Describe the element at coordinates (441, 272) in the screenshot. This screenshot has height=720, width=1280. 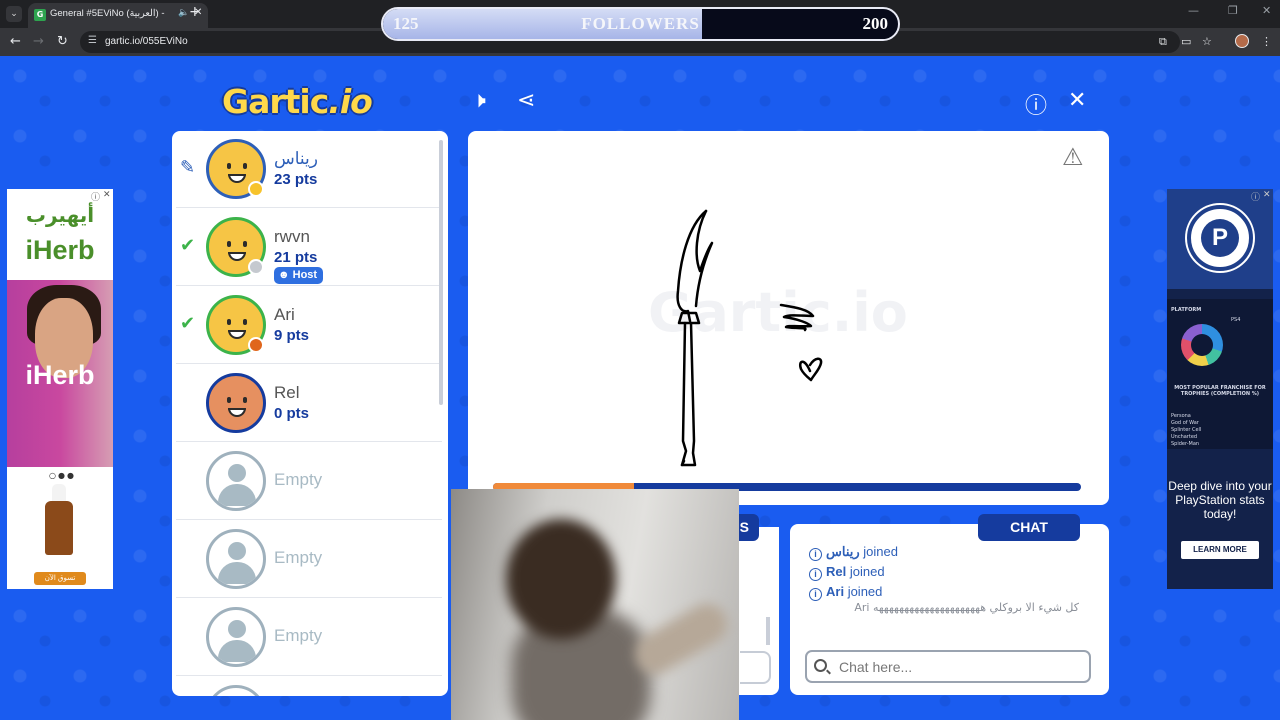
I see `players-scrollbar` at that location.